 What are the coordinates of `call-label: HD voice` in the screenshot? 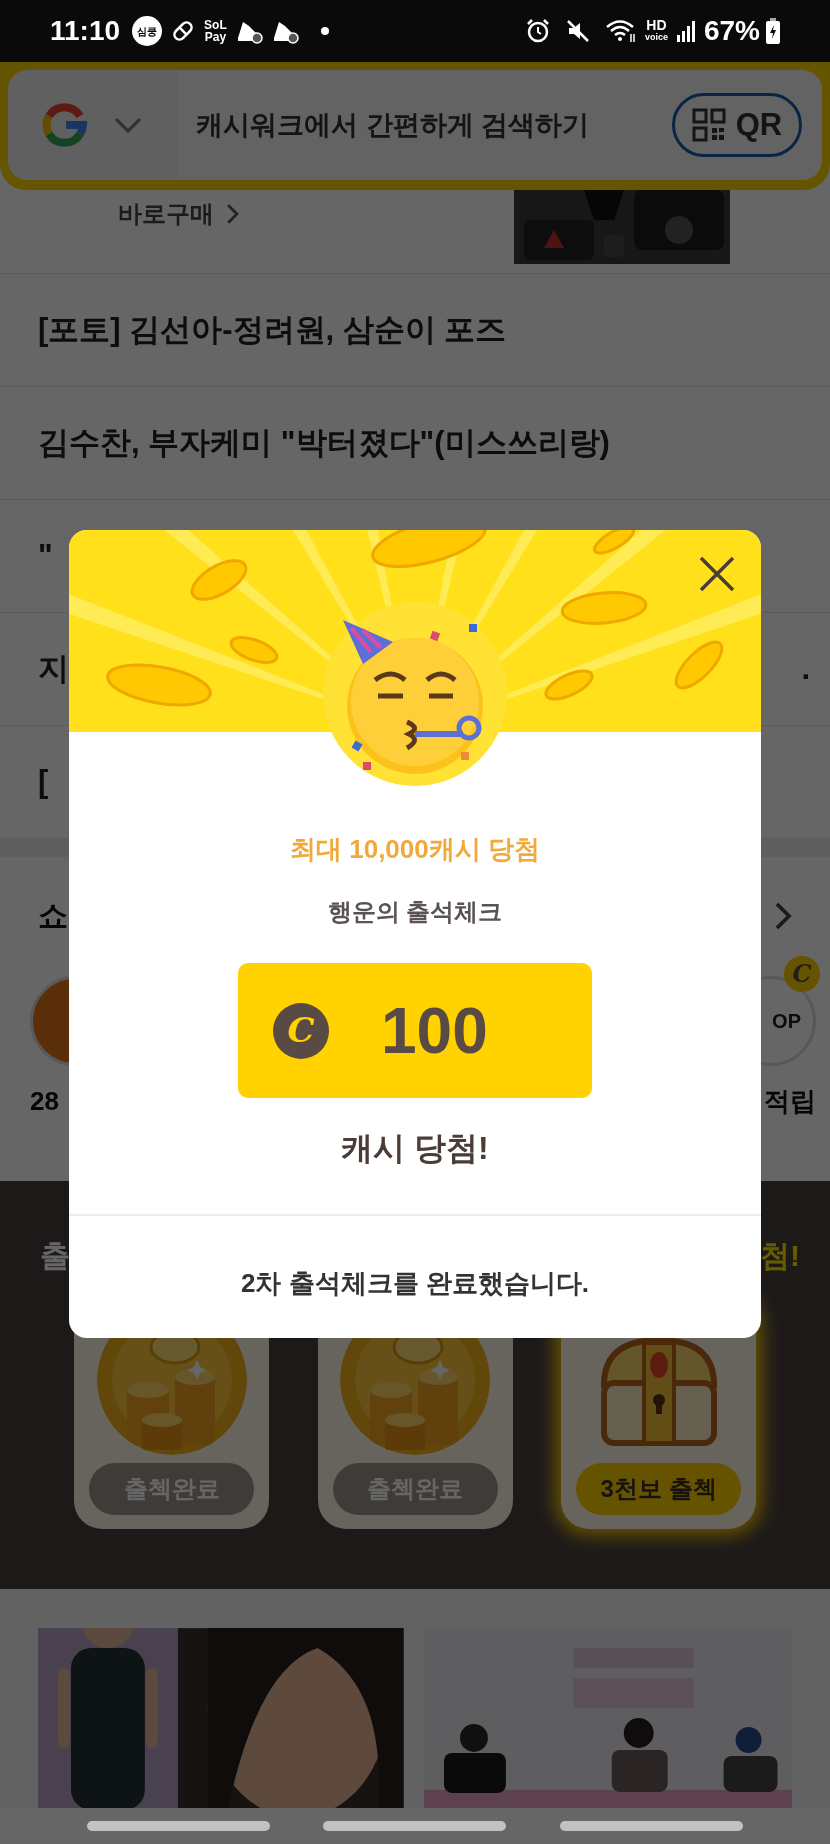 It's located at (656, 31).